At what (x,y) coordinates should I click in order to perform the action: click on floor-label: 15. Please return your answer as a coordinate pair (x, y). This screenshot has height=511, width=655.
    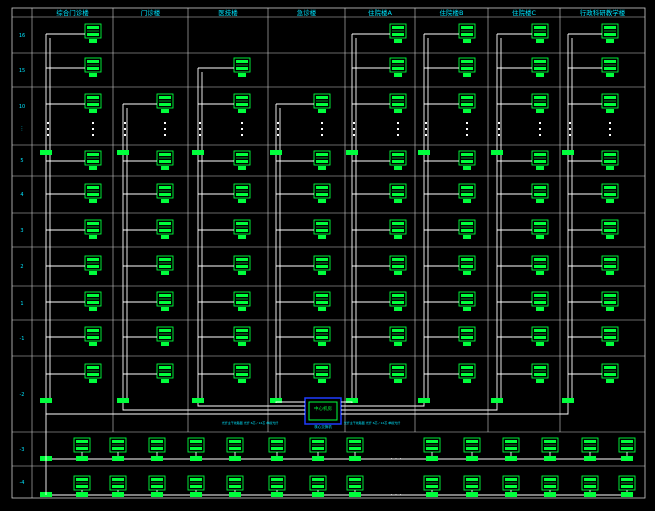
    Looking at the image, I should click on (22, 71).